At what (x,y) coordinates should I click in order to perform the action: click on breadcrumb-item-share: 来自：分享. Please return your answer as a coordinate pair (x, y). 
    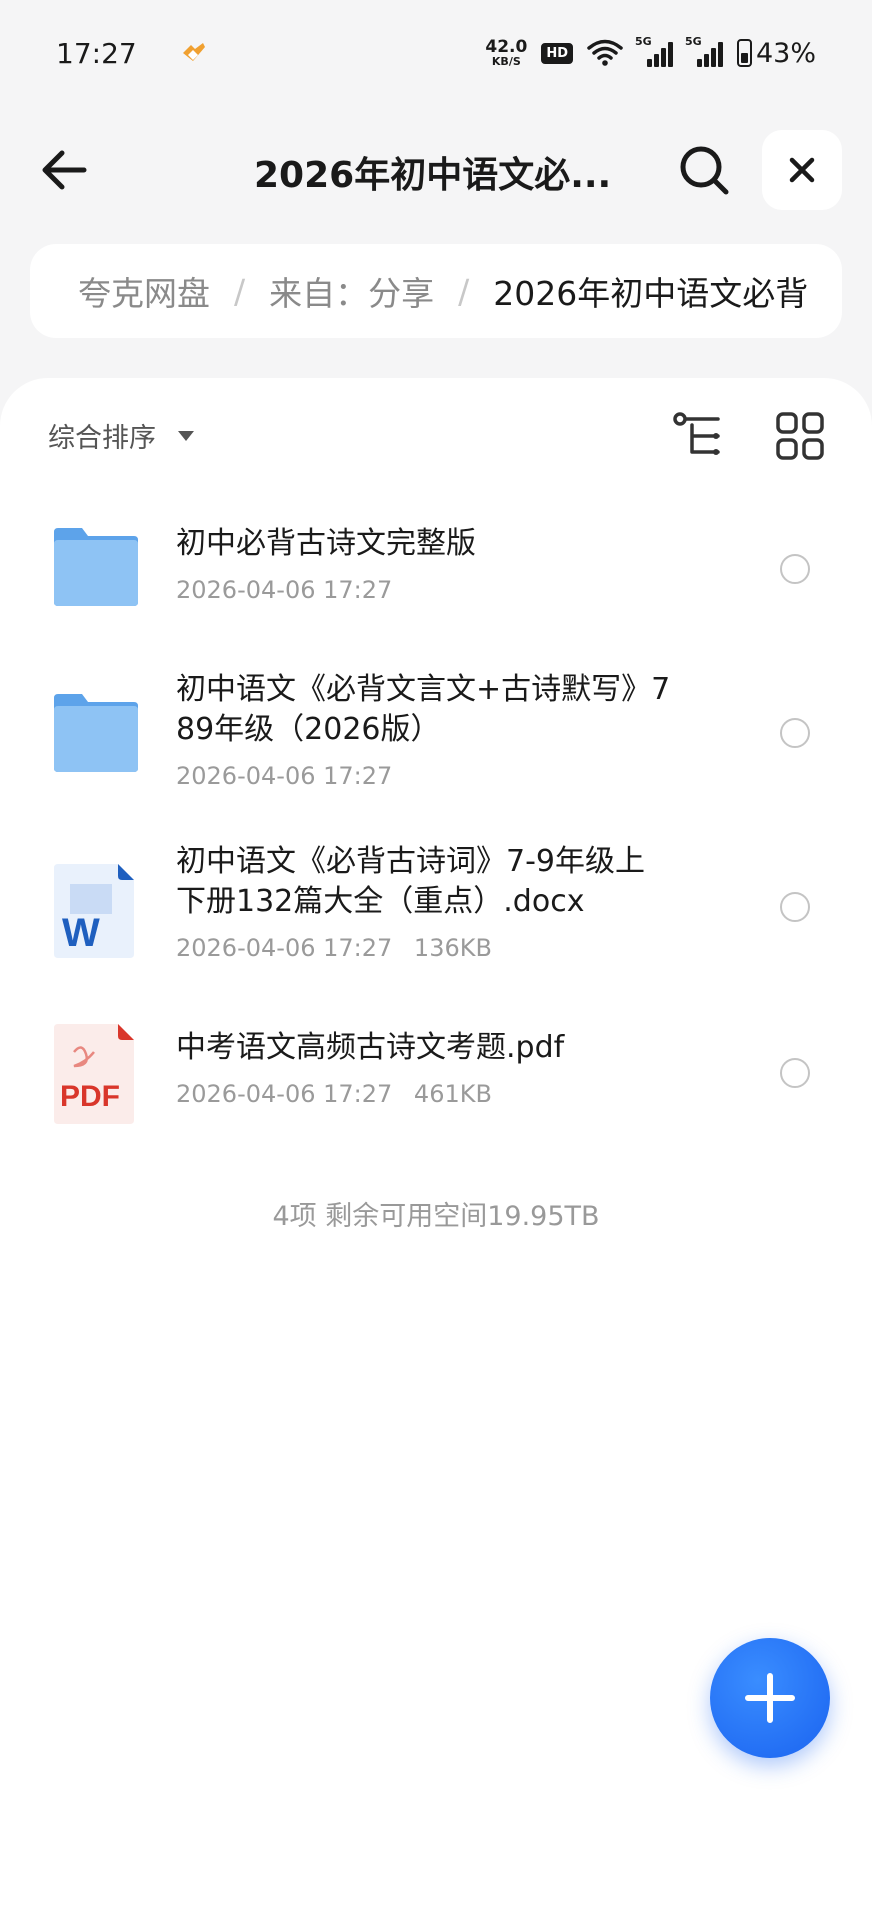
    Looking at the image, I should click on (351, 291).